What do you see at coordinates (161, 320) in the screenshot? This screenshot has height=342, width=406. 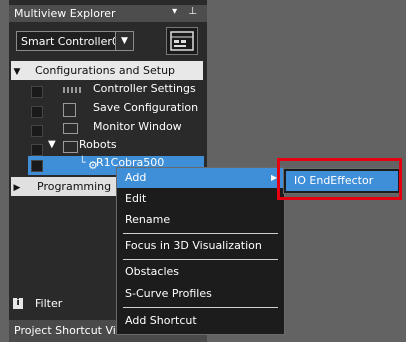 I see `menu-item-label: Add Shortcut` at bounding box center [161, 320].